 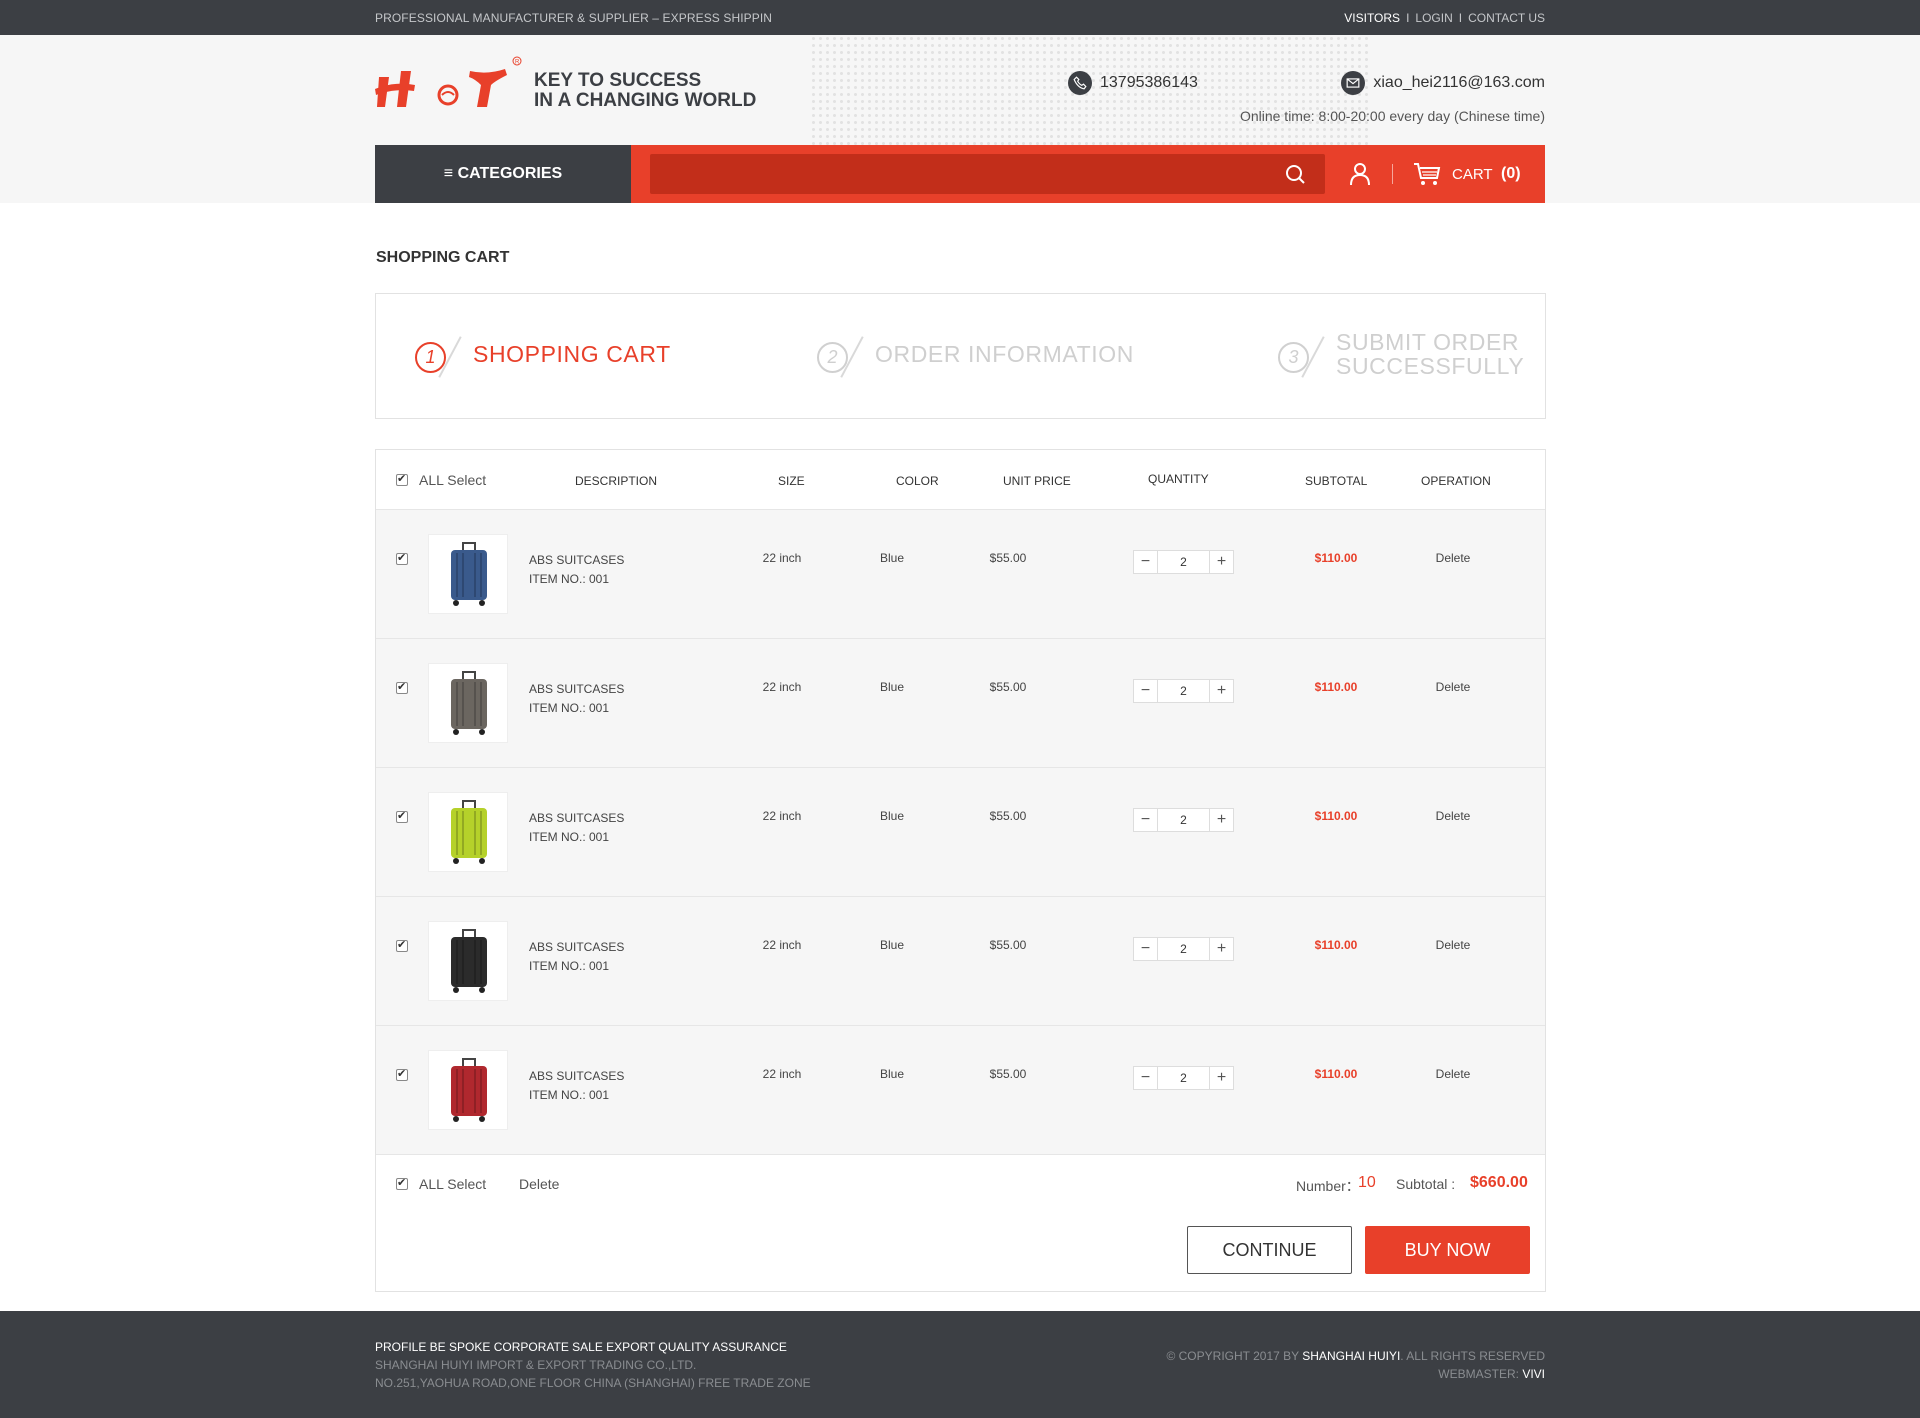 What do you see at coordinates (1511, 173) in the screenshot?
I see `cart-count: (0)` at bounding box center [1511, 173].